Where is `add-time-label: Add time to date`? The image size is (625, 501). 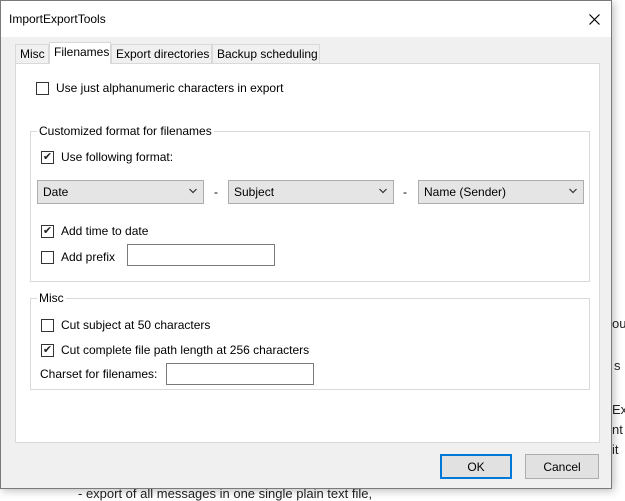
add-time-label: Add time to date is located at coordinates (105, 231).